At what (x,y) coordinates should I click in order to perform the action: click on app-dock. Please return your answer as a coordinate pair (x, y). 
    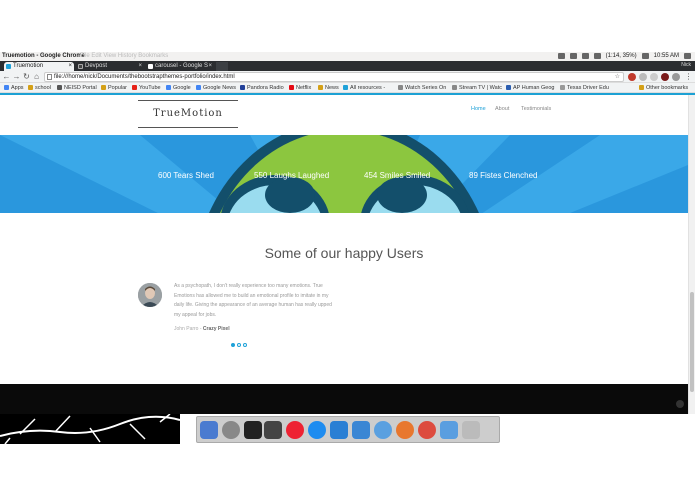
    Looking at the image, I should click on (348, 429).